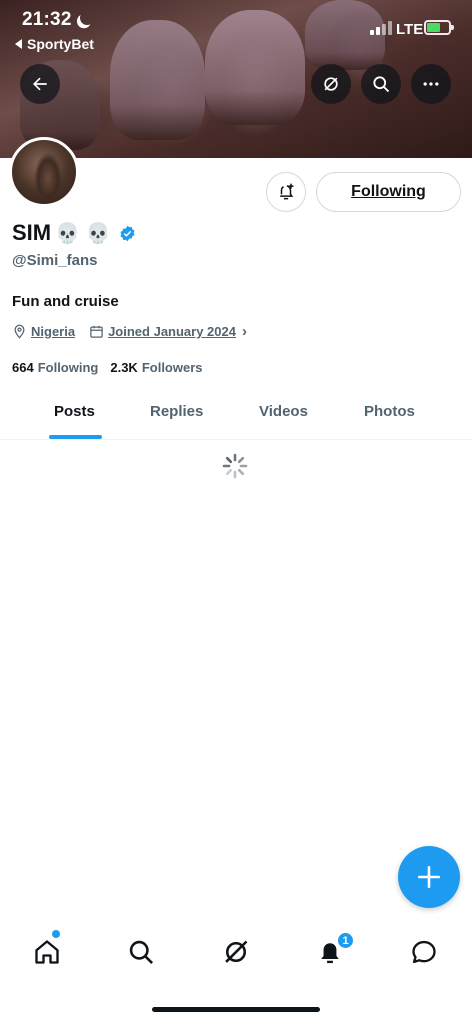 The height and width of the screenshot is (1024, 472). I want to click on nav-home, so click(47, 952).